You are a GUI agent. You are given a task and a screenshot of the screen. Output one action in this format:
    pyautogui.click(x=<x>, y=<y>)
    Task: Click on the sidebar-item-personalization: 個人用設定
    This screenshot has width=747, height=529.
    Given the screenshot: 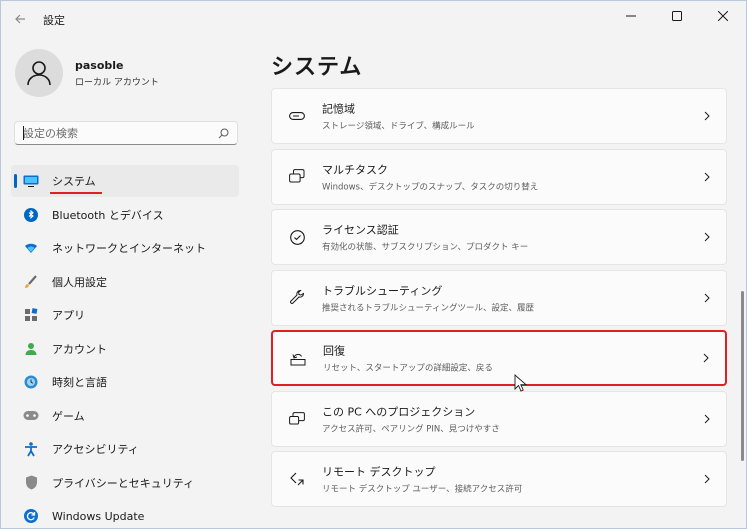 What is the action you would take?
    pyautogui.click(x=125, y=282)
    